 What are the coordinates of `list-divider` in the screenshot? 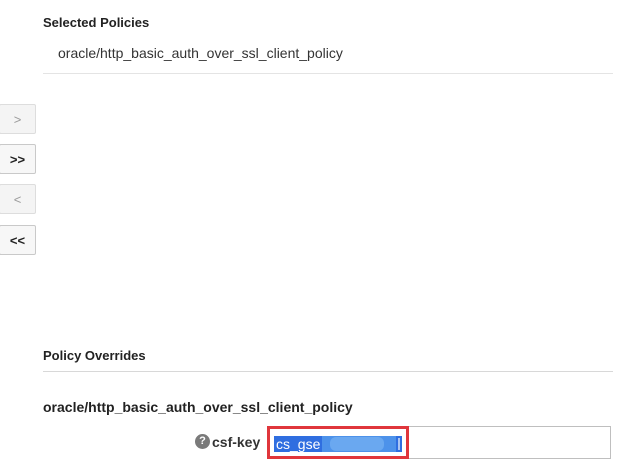 It's located at (328, 73).